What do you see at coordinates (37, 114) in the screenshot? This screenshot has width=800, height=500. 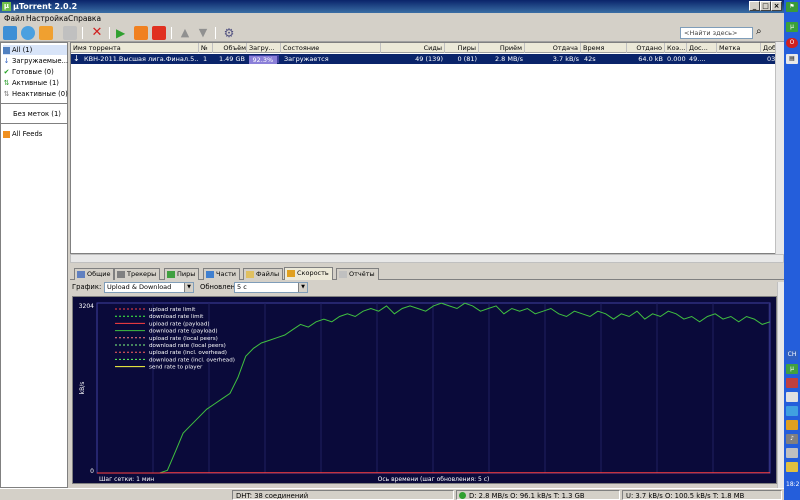 I see `sidebar-item-no-label: Без меток (1)` at bounding box center [37, 114].